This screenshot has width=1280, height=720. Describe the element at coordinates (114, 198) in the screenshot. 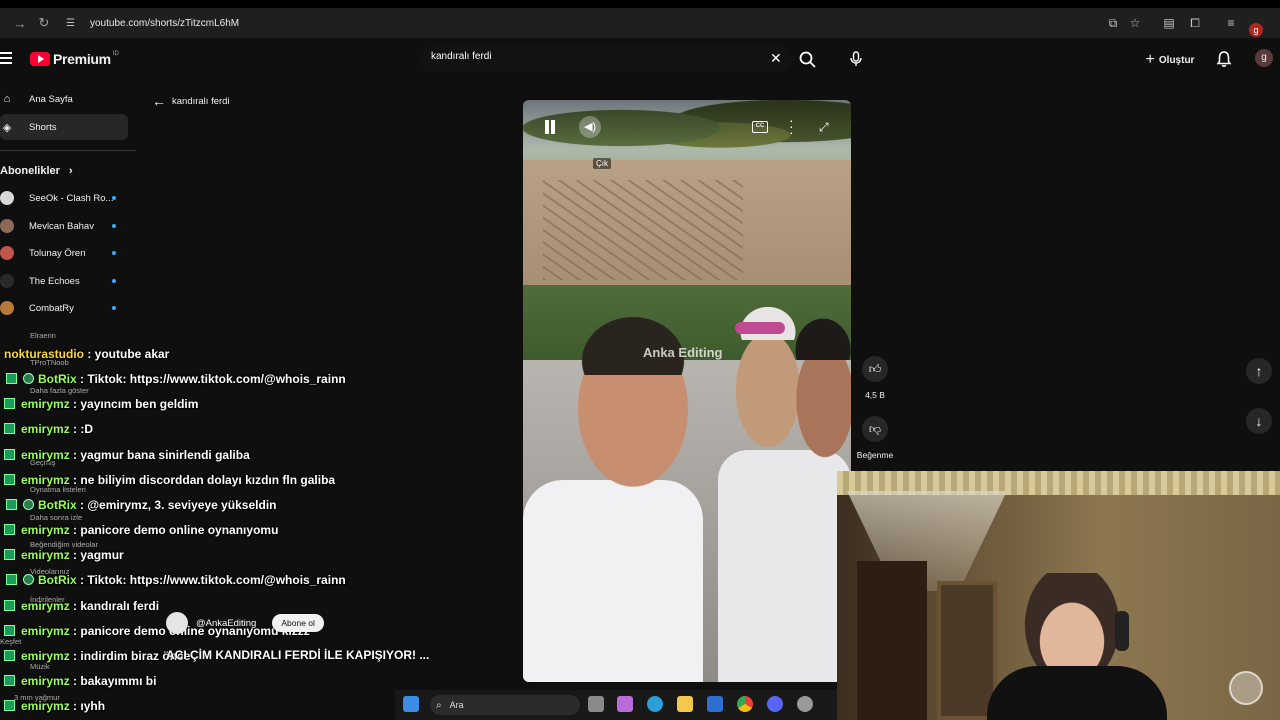

I see `new-content-dot` at that location.